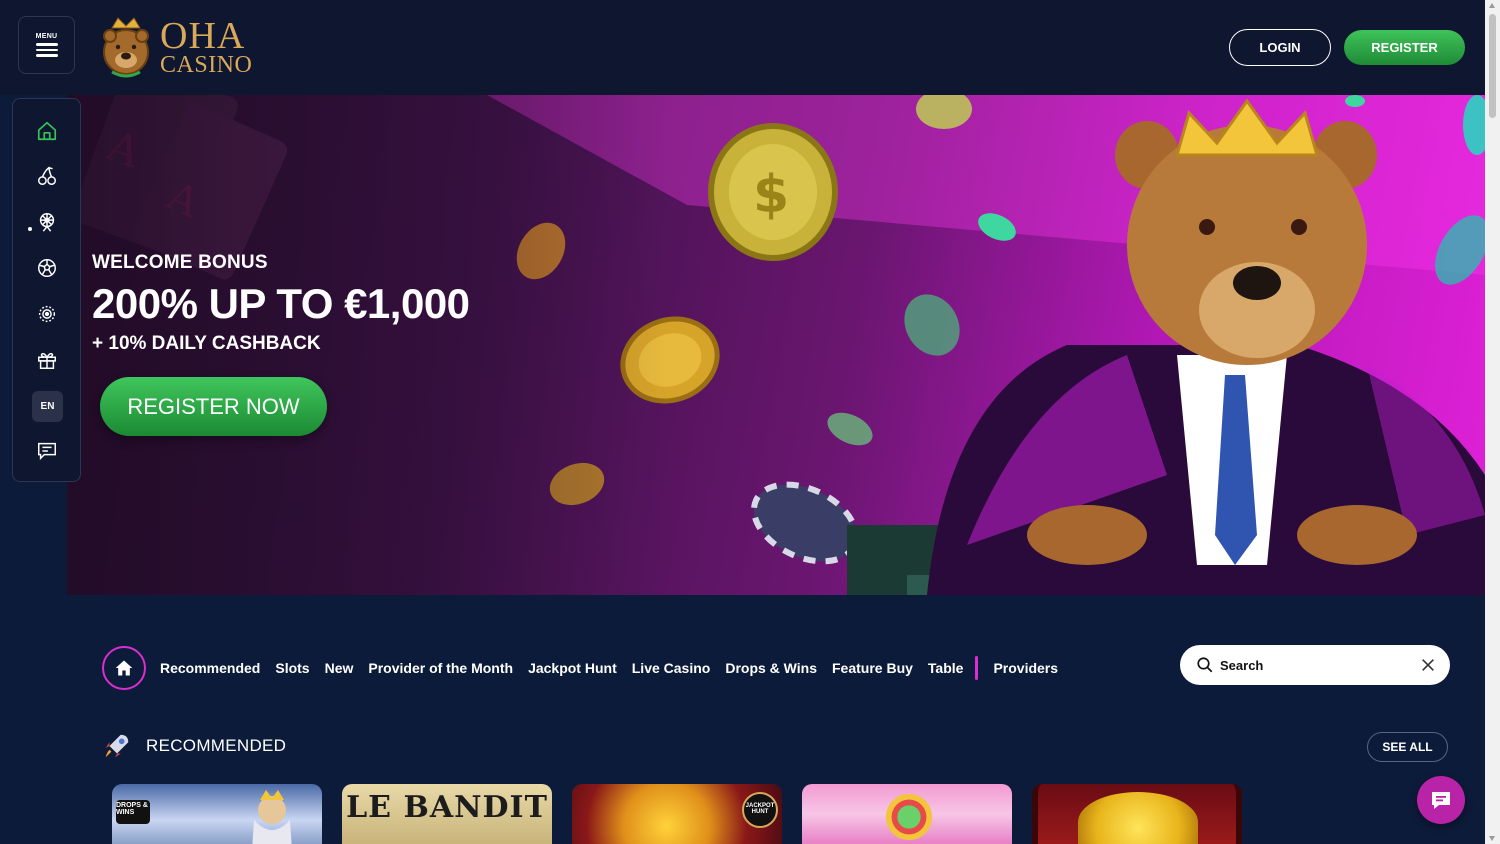  What do you see at coordinates (216, 745) in the screenshot?
I see `recommended-title: RECOMMENDED` at bounding box center [216, 745].